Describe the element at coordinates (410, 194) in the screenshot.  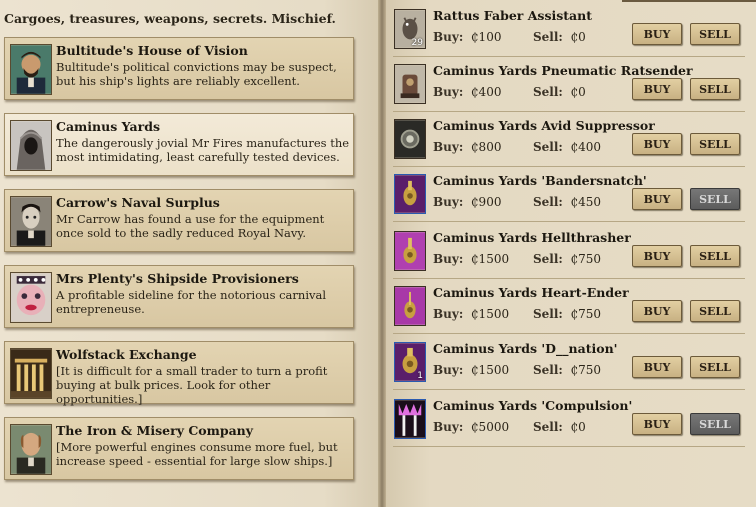
I see `bandersnatch-icon` at that location.